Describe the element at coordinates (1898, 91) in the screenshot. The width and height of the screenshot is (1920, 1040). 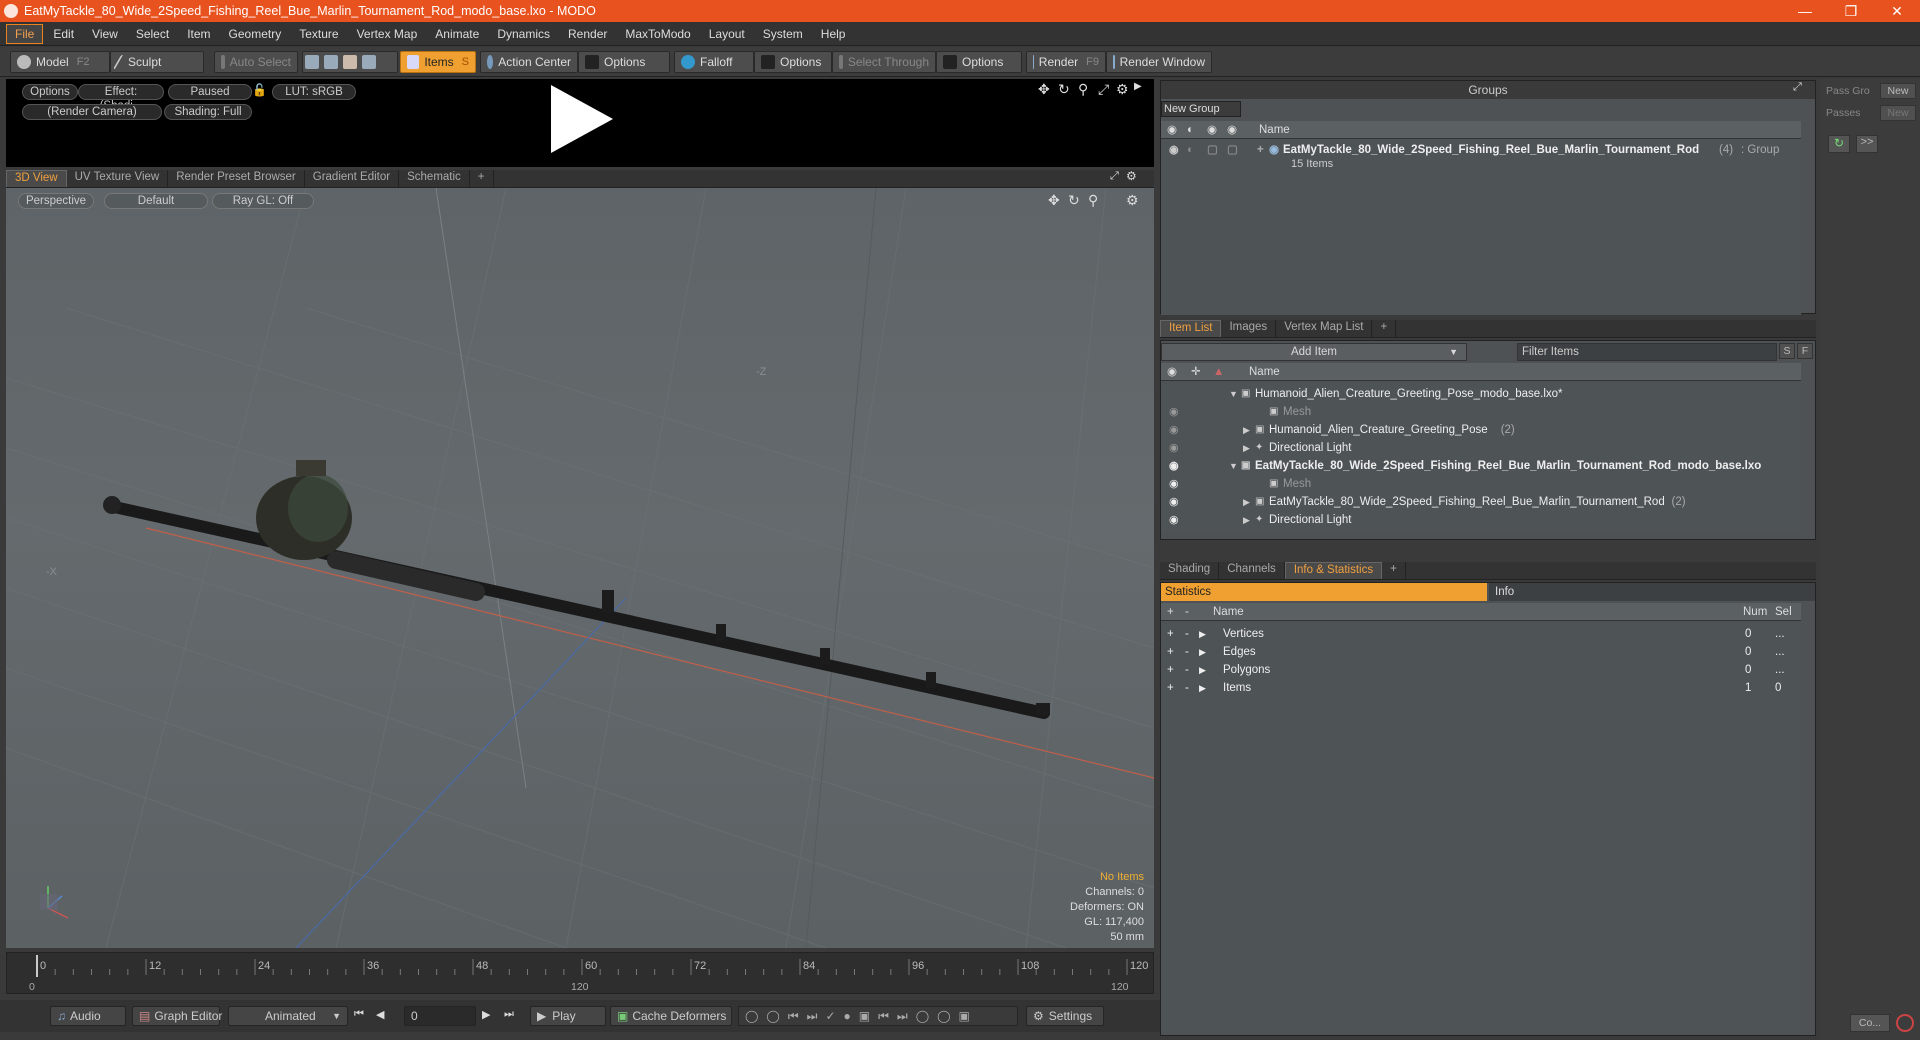
I see `new-pass-group-button: New` at that location.